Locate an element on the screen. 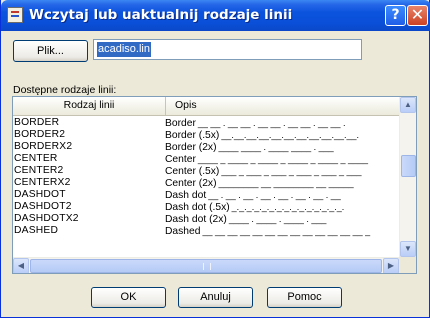  ok-button: OK is located at coordinates (128, 297).